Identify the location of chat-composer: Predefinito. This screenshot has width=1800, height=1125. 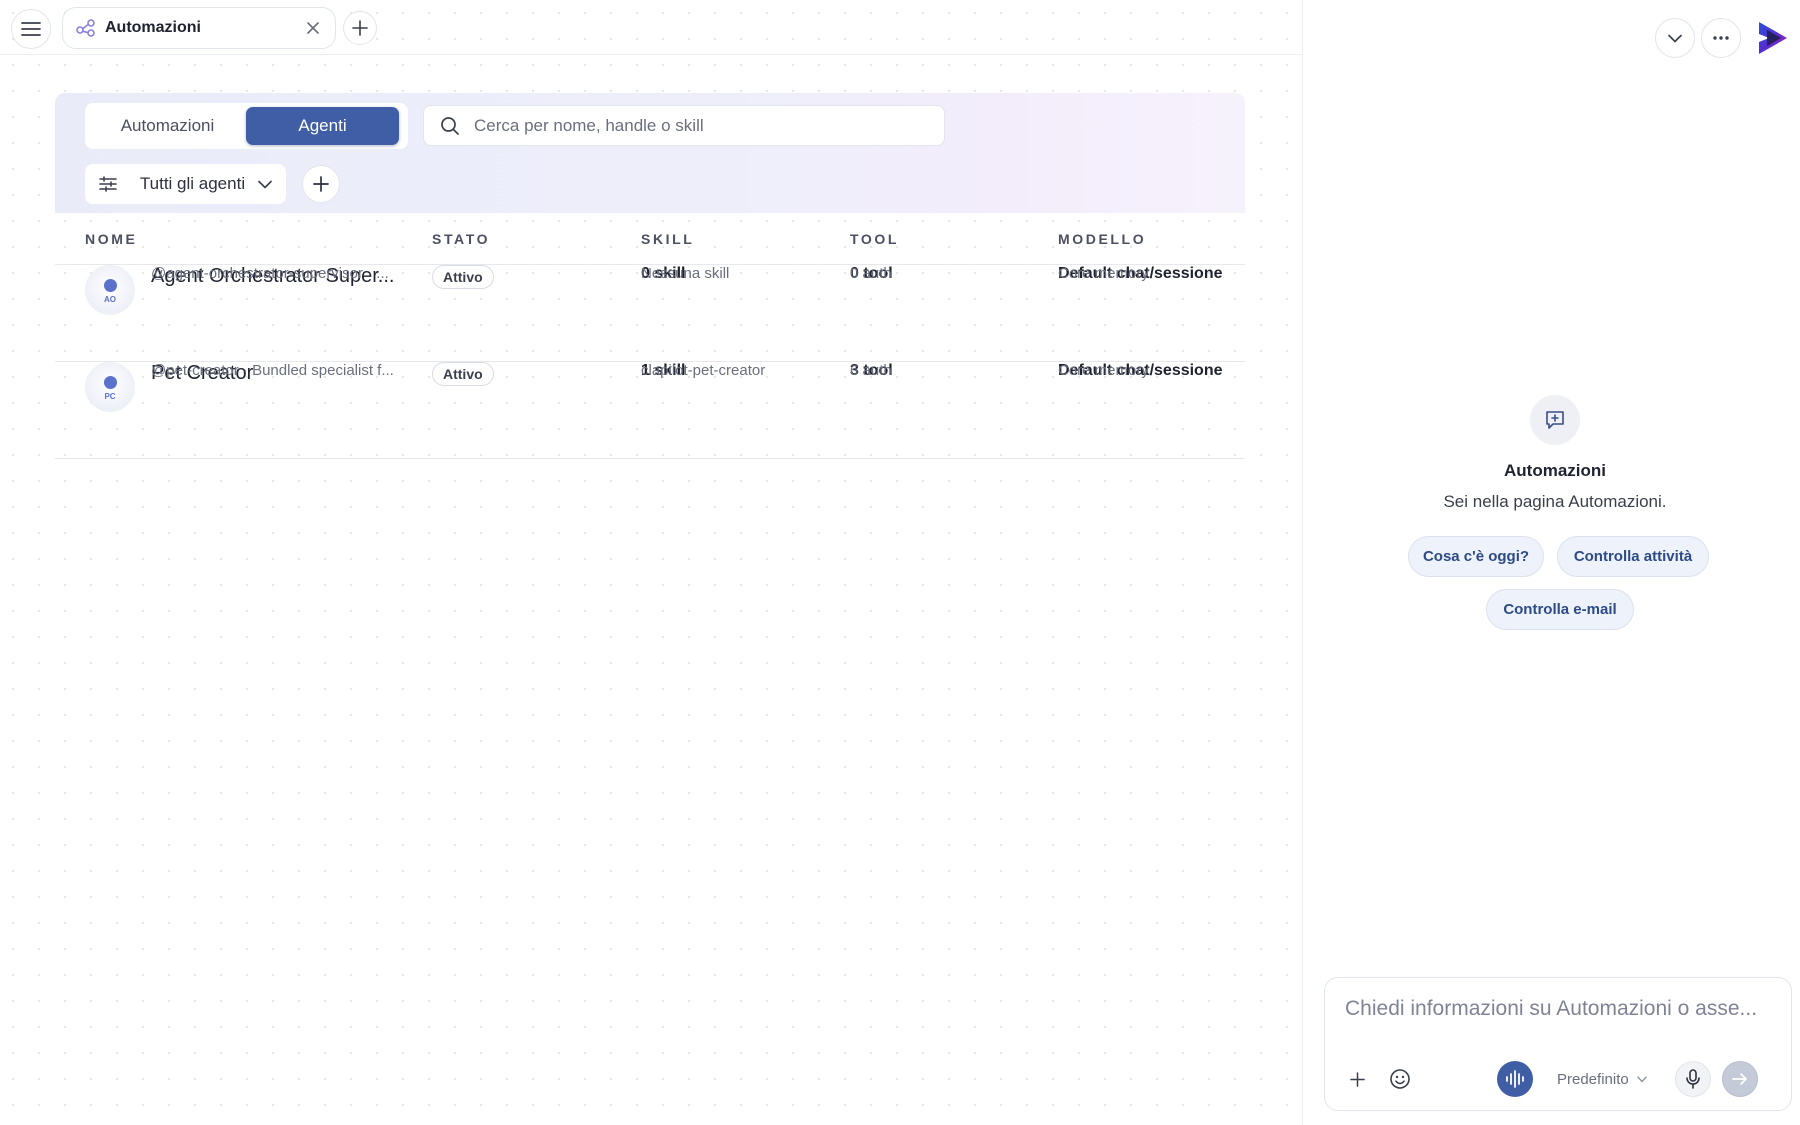
(1558, 1044).